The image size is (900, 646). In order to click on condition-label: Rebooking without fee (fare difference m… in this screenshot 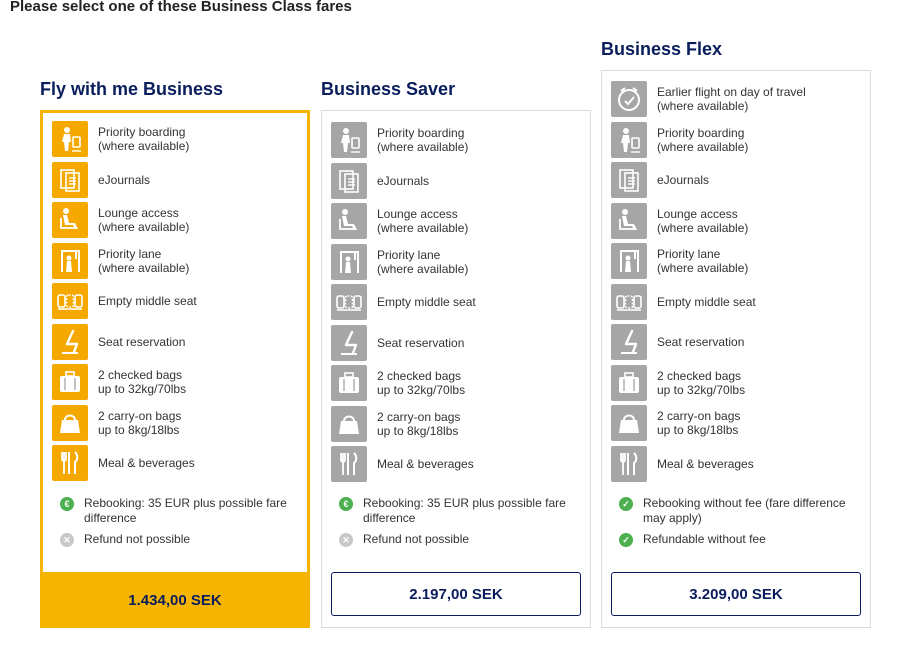, I will do `click(744, 510)`.